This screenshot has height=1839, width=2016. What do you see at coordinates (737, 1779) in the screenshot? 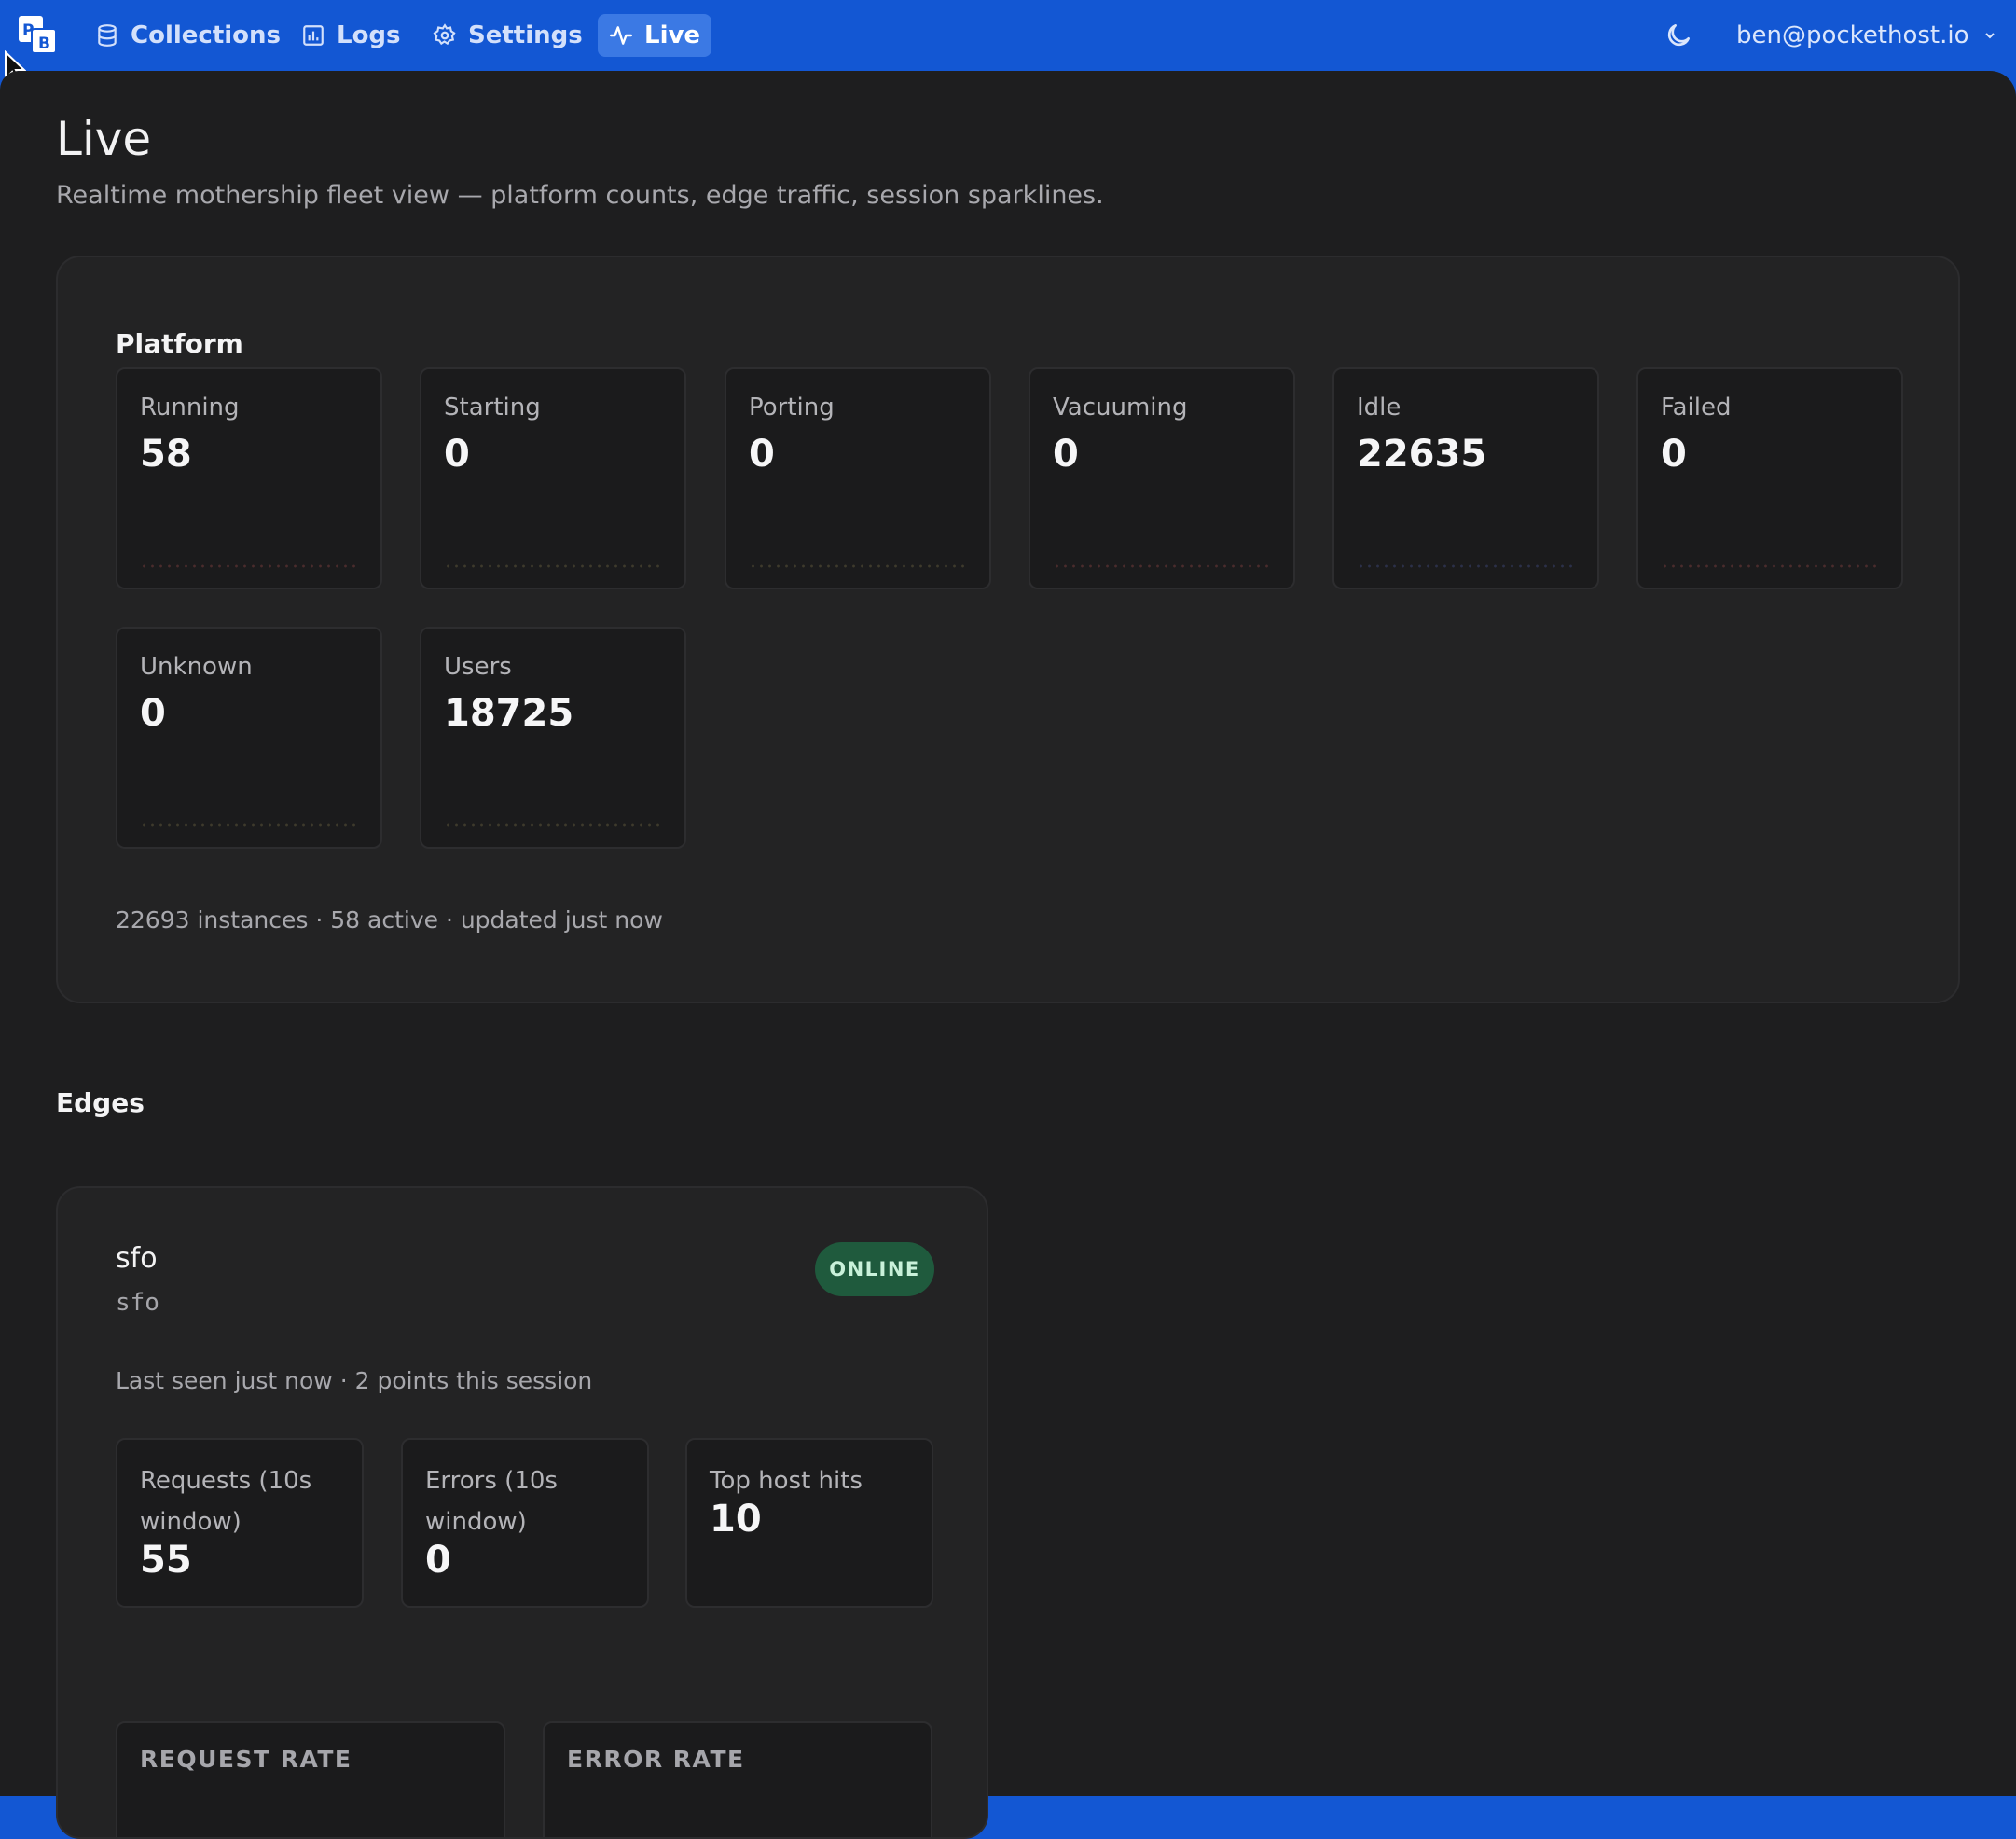
I see `error-rate-chart: ERROR RATE` at bounding box center [737, 1779].